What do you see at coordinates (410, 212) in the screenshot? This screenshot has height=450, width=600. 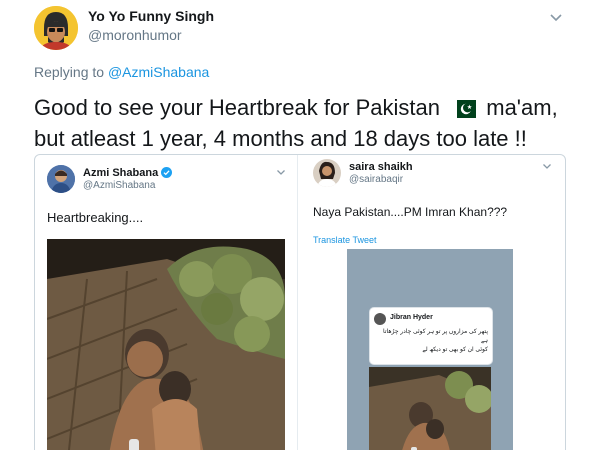 I see `embedded-tweet-text: Naya Pakistan....PM Imran Khan???` at bounding box center [410, 212].